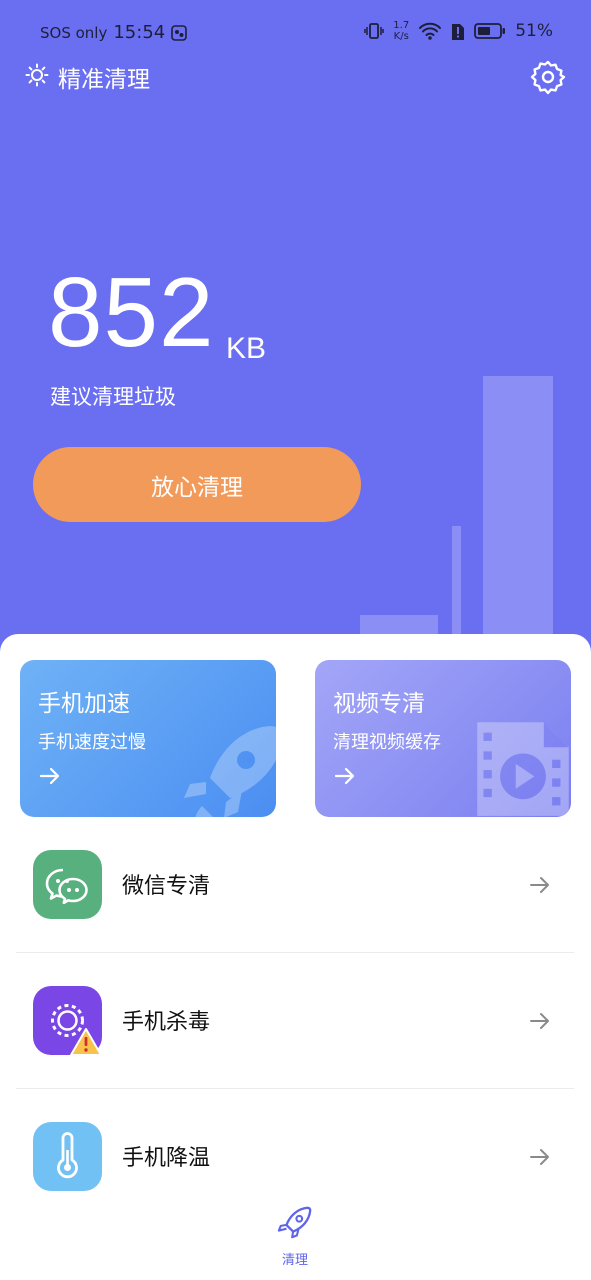 This screenshot has width=591, height=1280. What do you see at coordinates (74, 32) in the screenshot?
I see `carrier-text: SOS only` at bounding box center [74, 32].